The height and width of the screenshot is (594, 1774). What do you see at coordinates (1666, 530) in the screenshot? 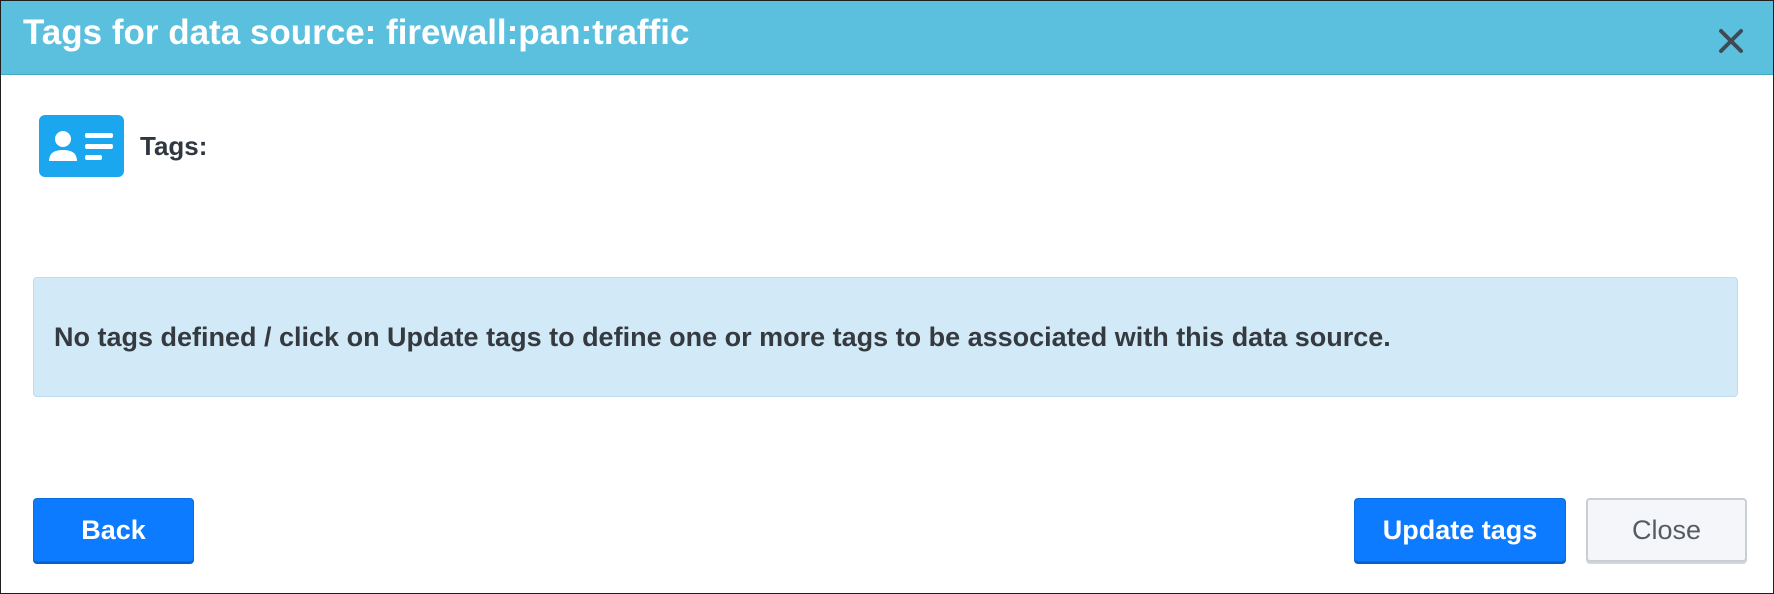
I see `close-button: Close` at bounding box center [1666, 530].